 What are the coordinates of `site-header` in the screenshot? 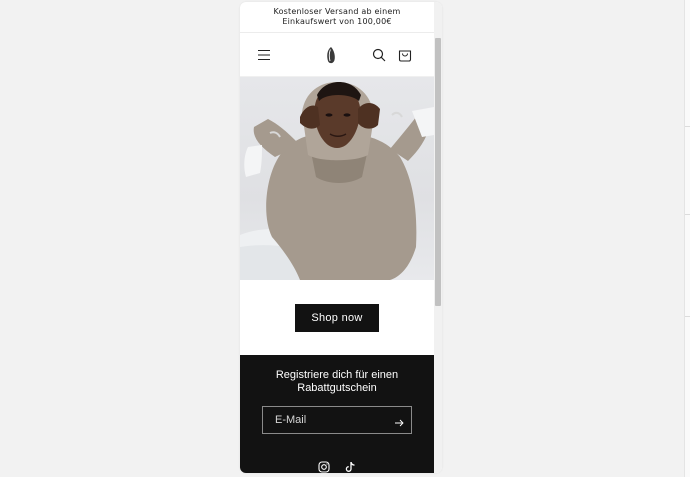 It's located at (337, 55).